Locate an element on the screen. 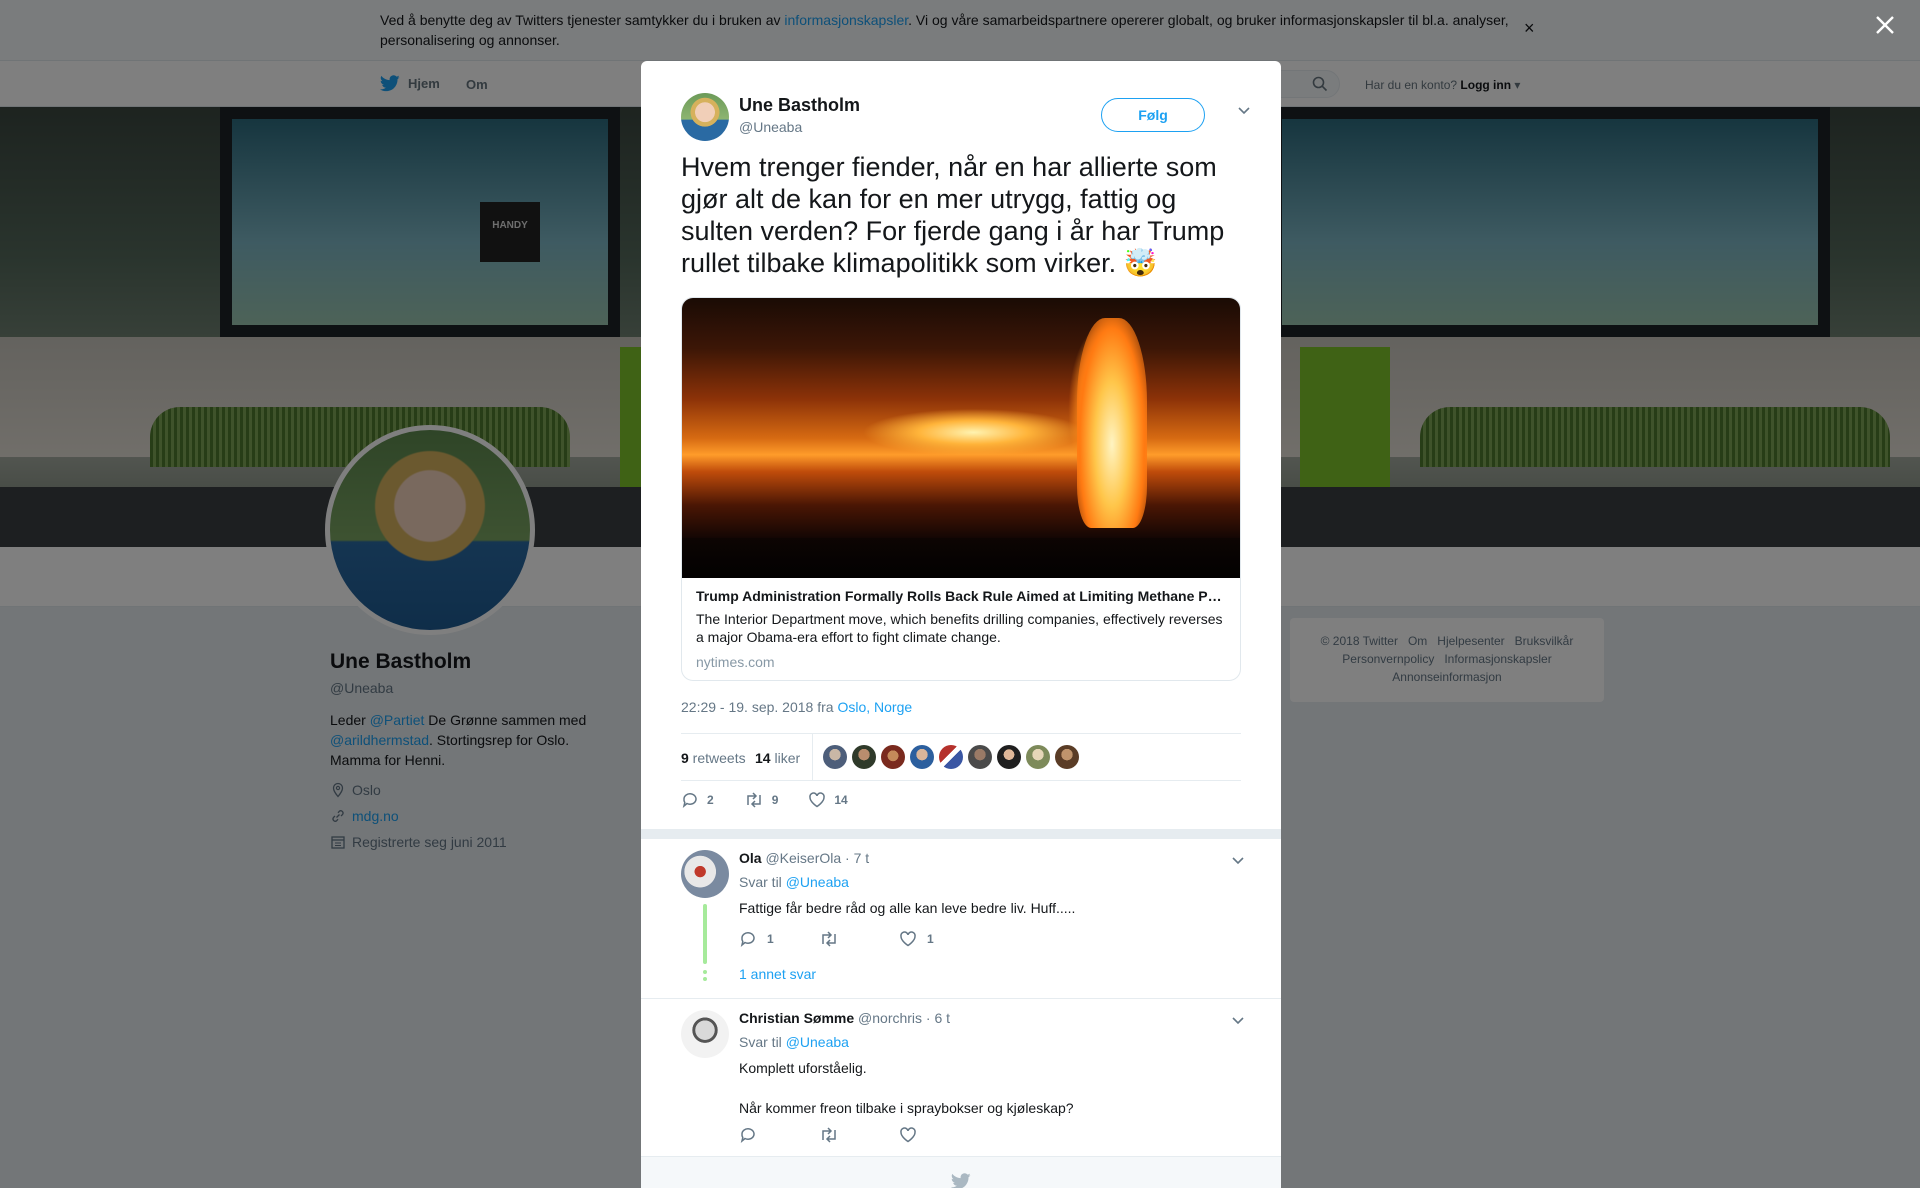 The width and height of the screenshot is (1920, 1188). like-button is located at coordinates (939, 1135).